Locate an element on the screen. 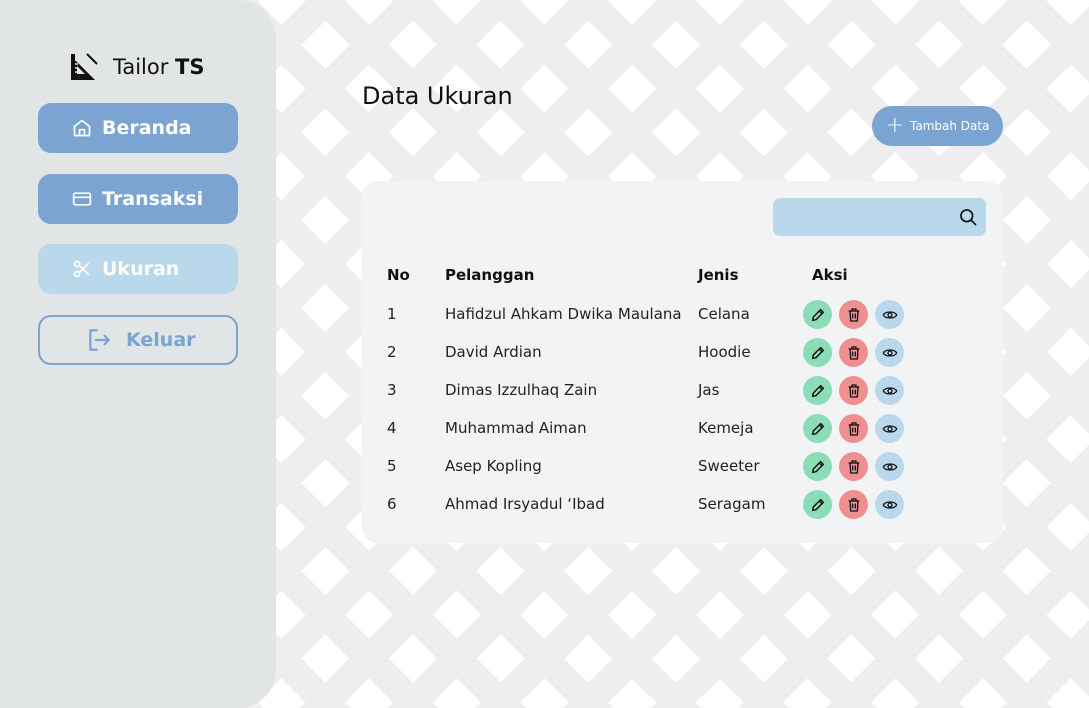  page-title: Data Ukuran is located at coordinates (437, 96).